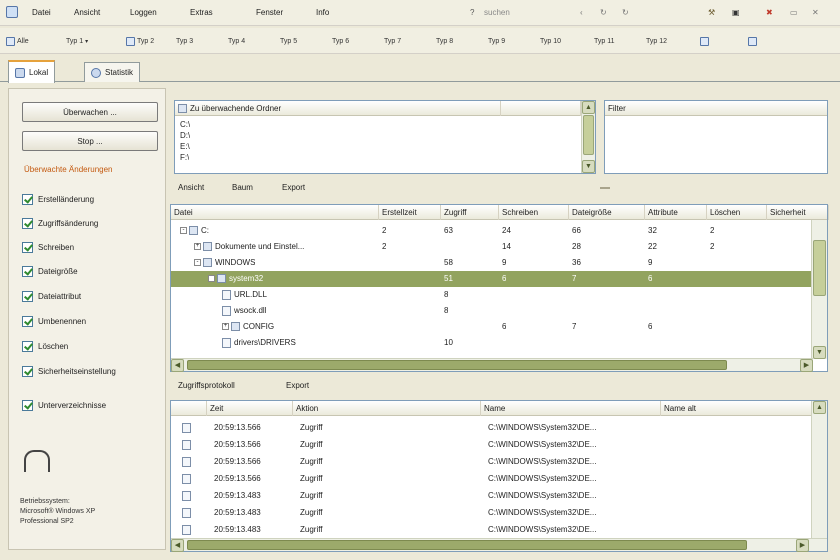 The height and width of the screenshot is (560, 840). What do you see at coordinates (378, 124) in the screenshot?
I see `list-item: C:\` at bounding box center [378, 124].